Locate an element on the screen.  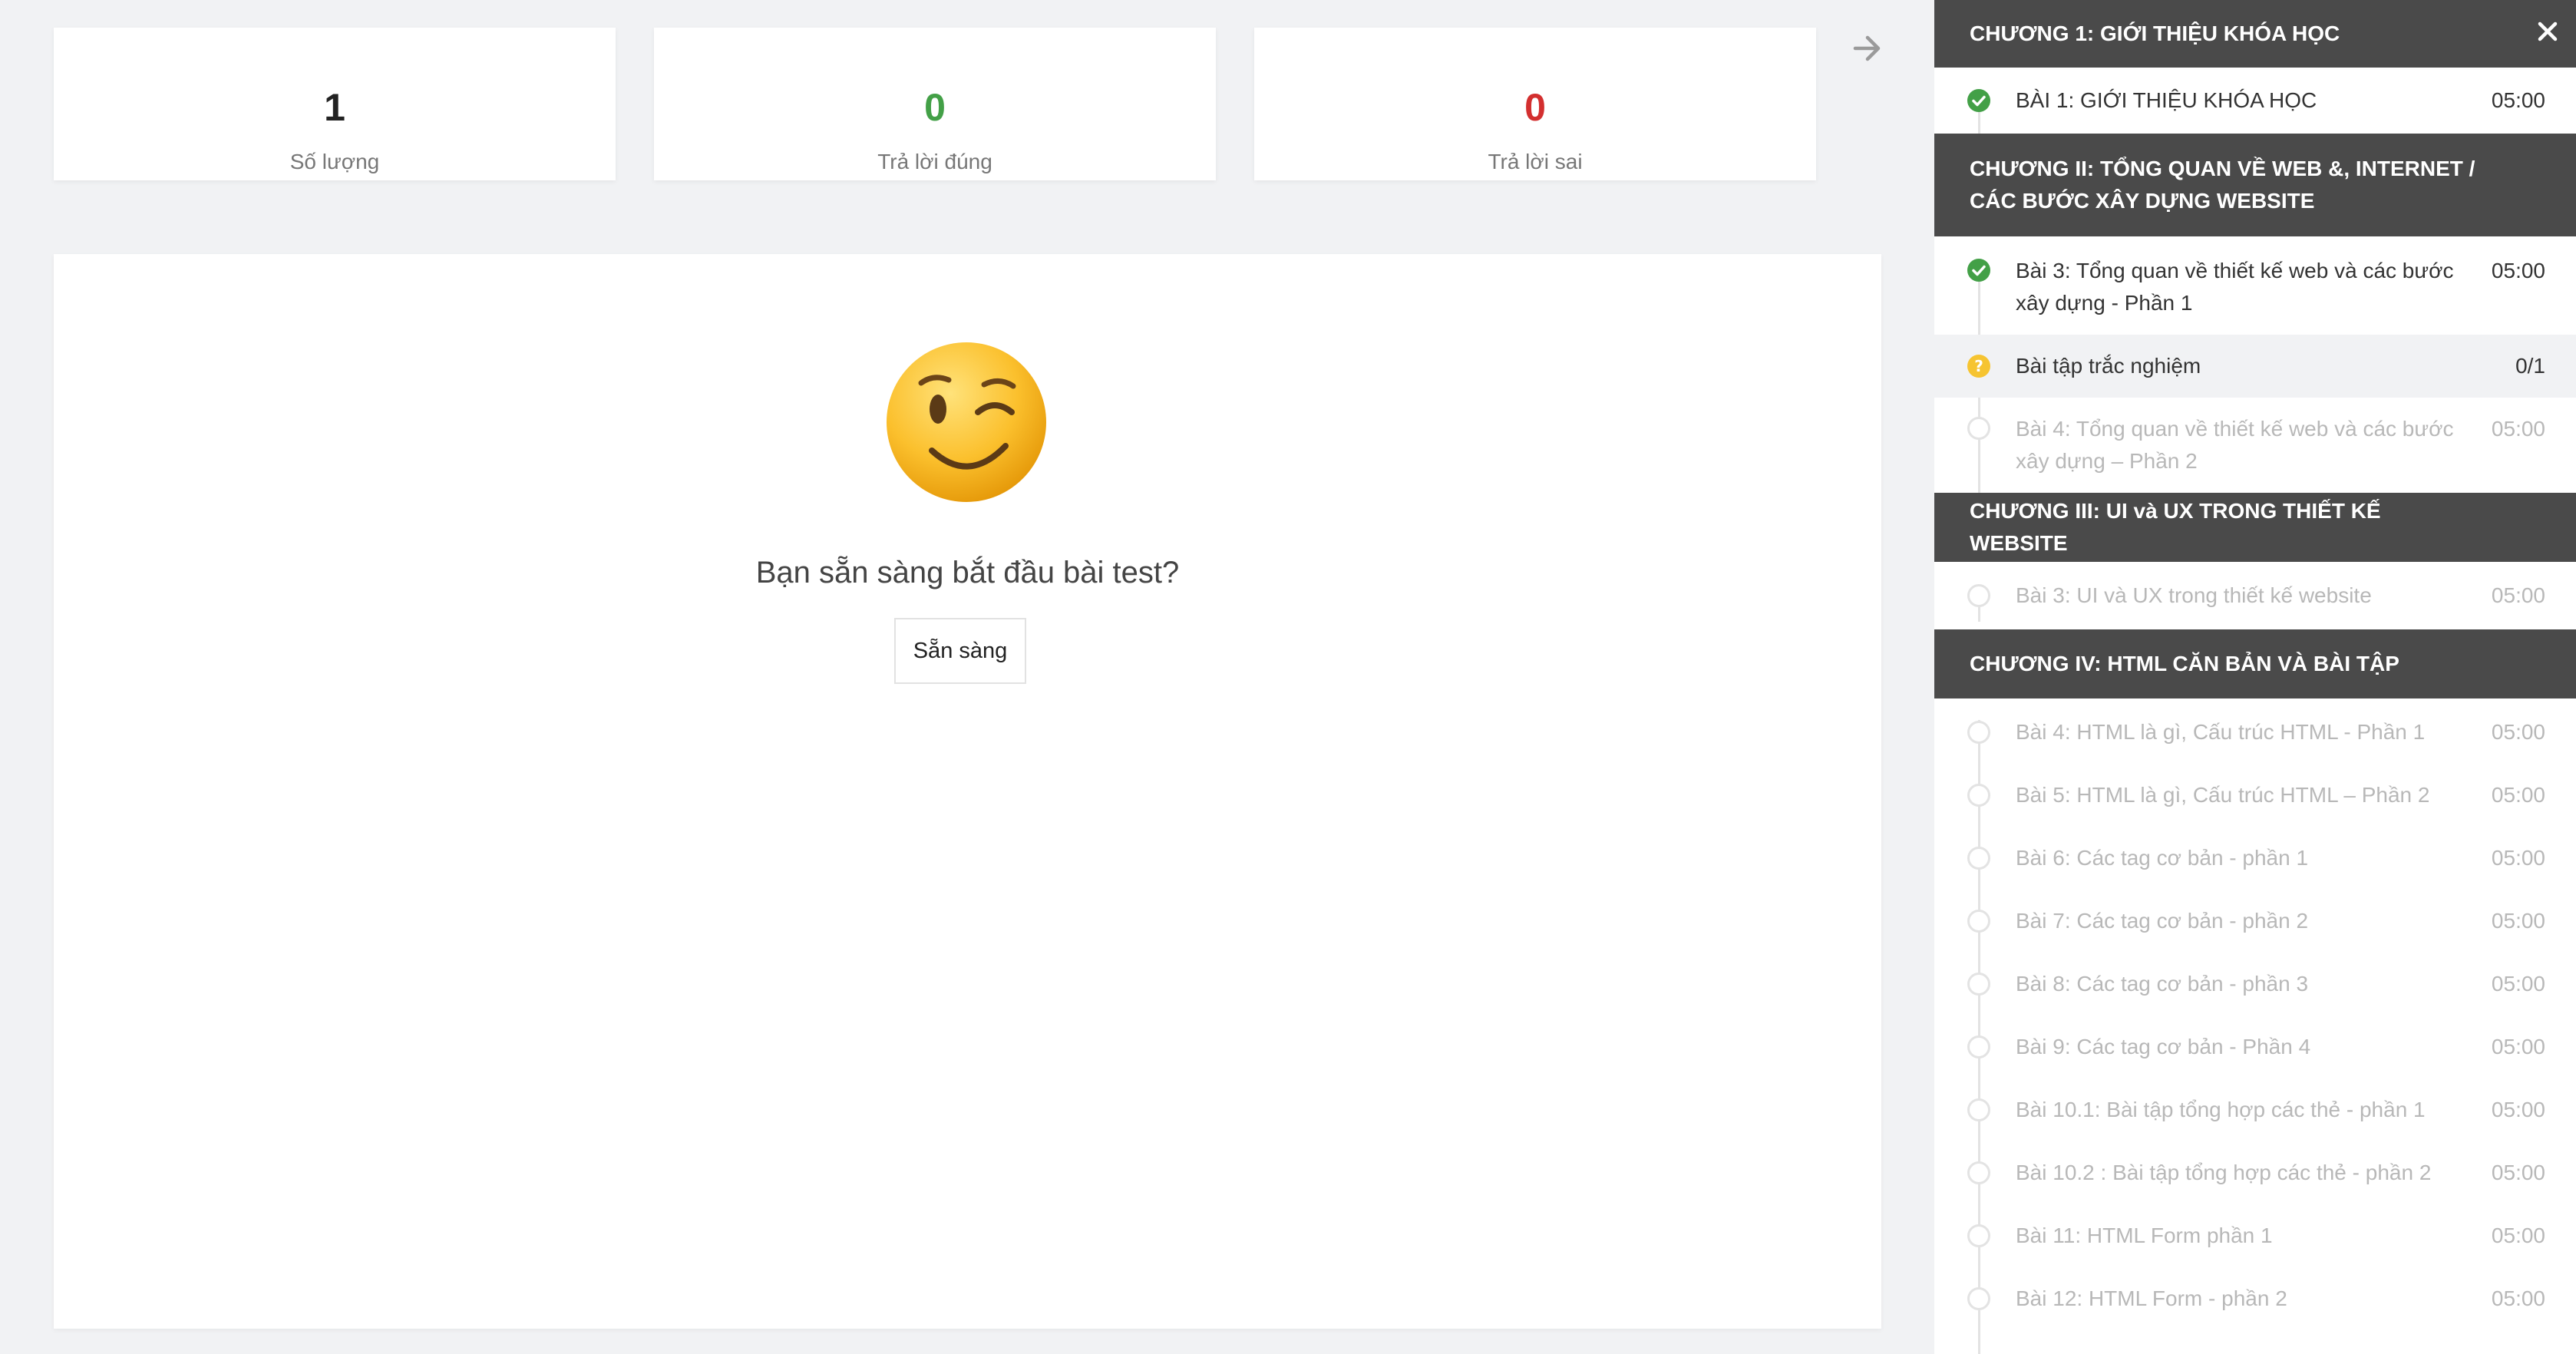
lesson-item: Bài 12: HTML Form - phần 2 05:00 is located at coordinates (2255, 1301).